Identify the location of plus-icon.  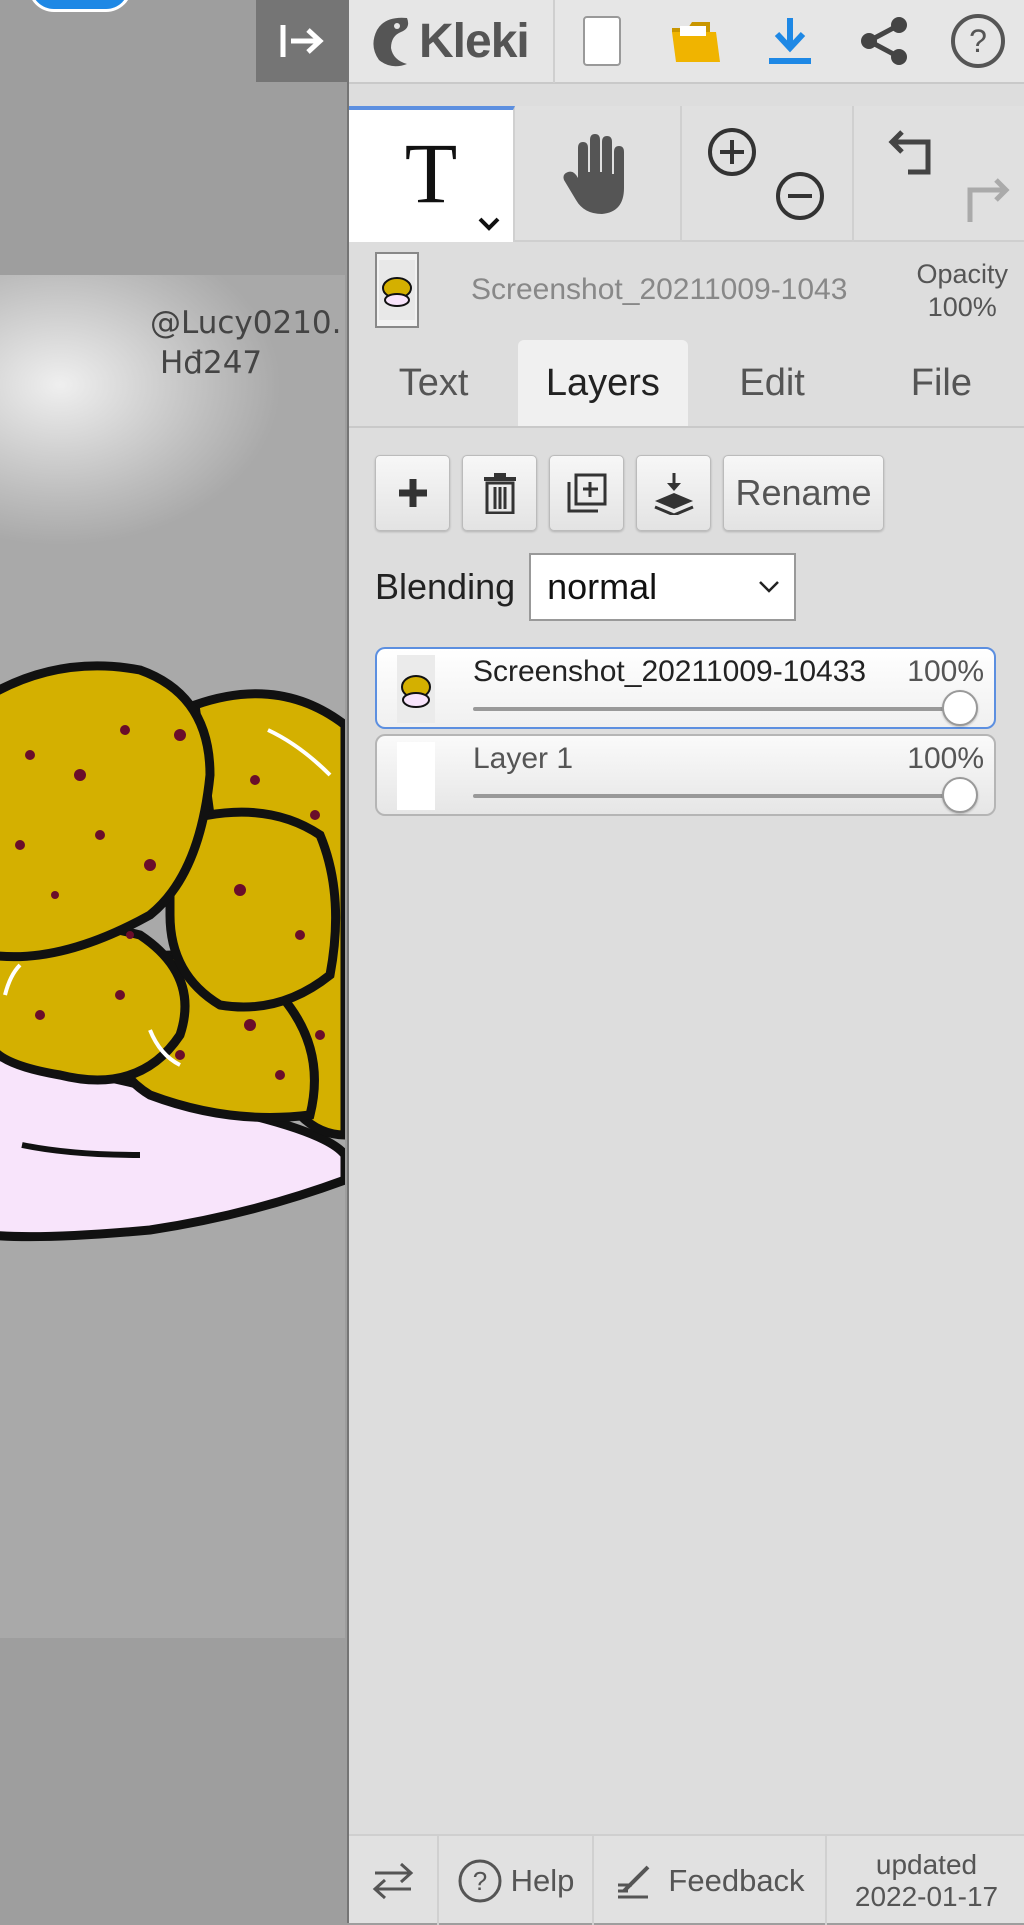
(412, 493).